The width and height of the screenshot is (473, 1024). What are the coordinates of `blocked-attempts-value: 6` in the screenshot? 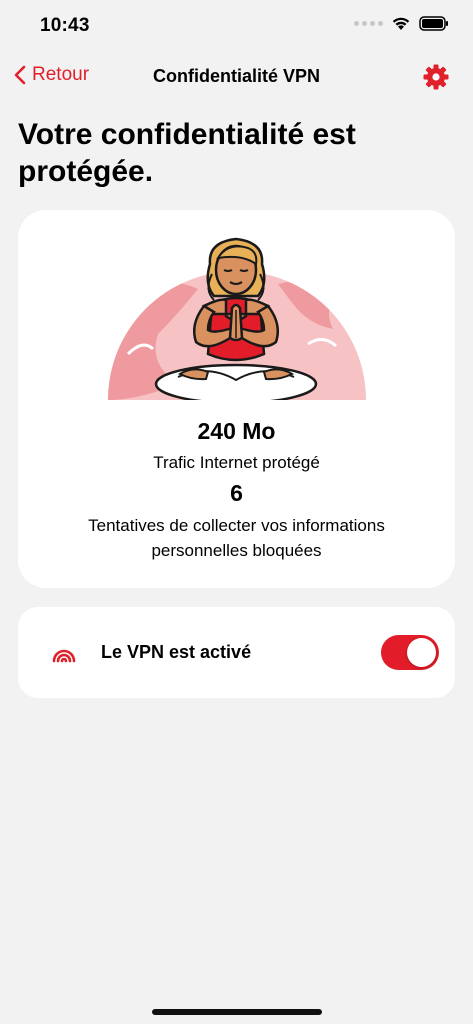 It's located at (236, 493).